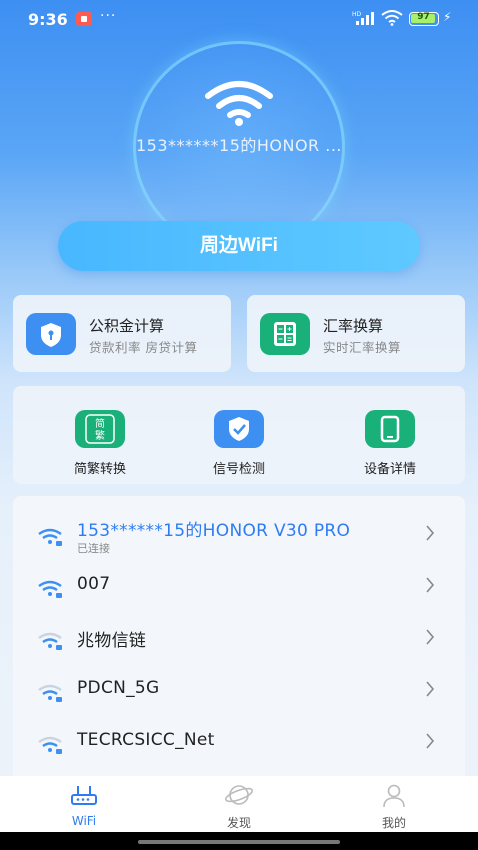  Describe the element at coordinates (389, 469) in the screenshot. I see `tool-label: 设备详情` at that location.